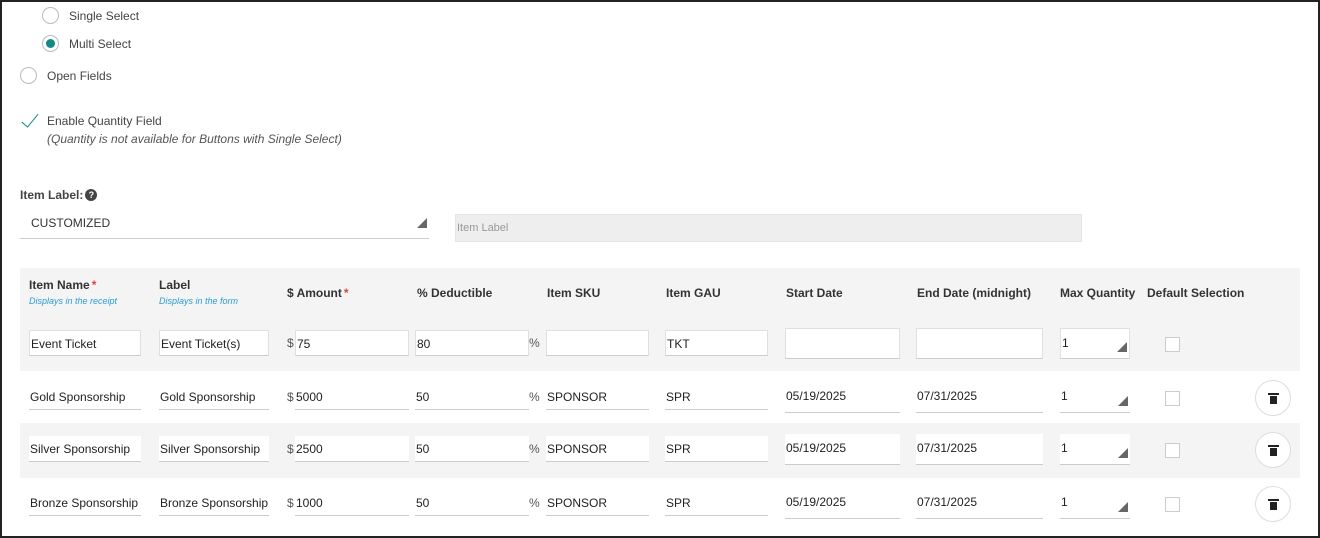 This screenshot has width=1320, height=538. I want to click on enable-quantity-label: Enable Quantity Field, so click(104, 121).